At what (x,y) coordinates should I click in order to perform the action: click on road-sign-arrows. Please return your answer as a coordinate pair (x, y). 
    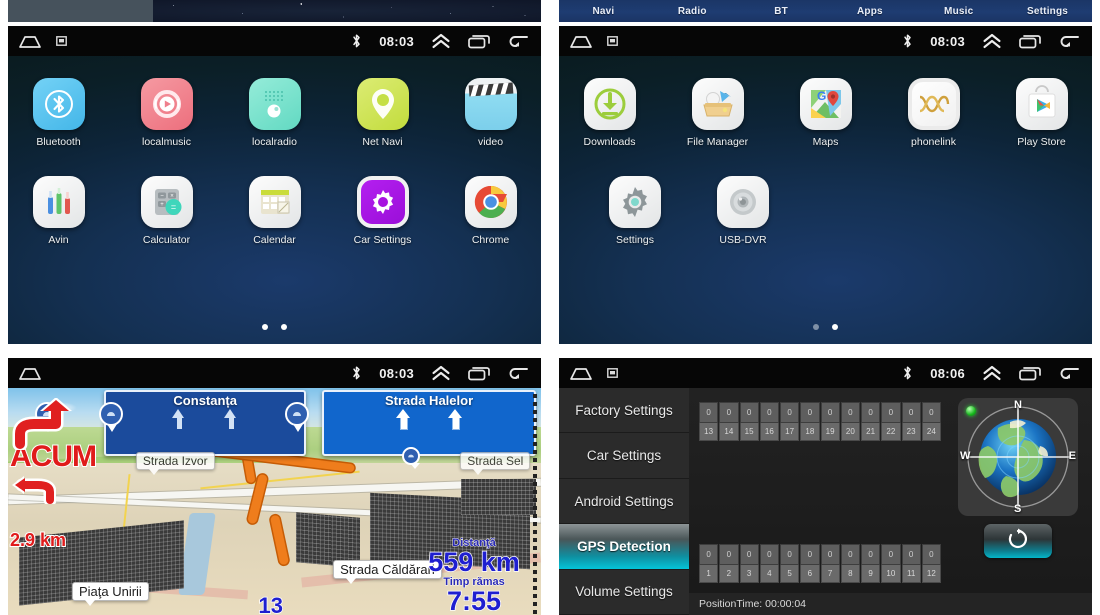
    Looking at the image, I should click on (205, 419).